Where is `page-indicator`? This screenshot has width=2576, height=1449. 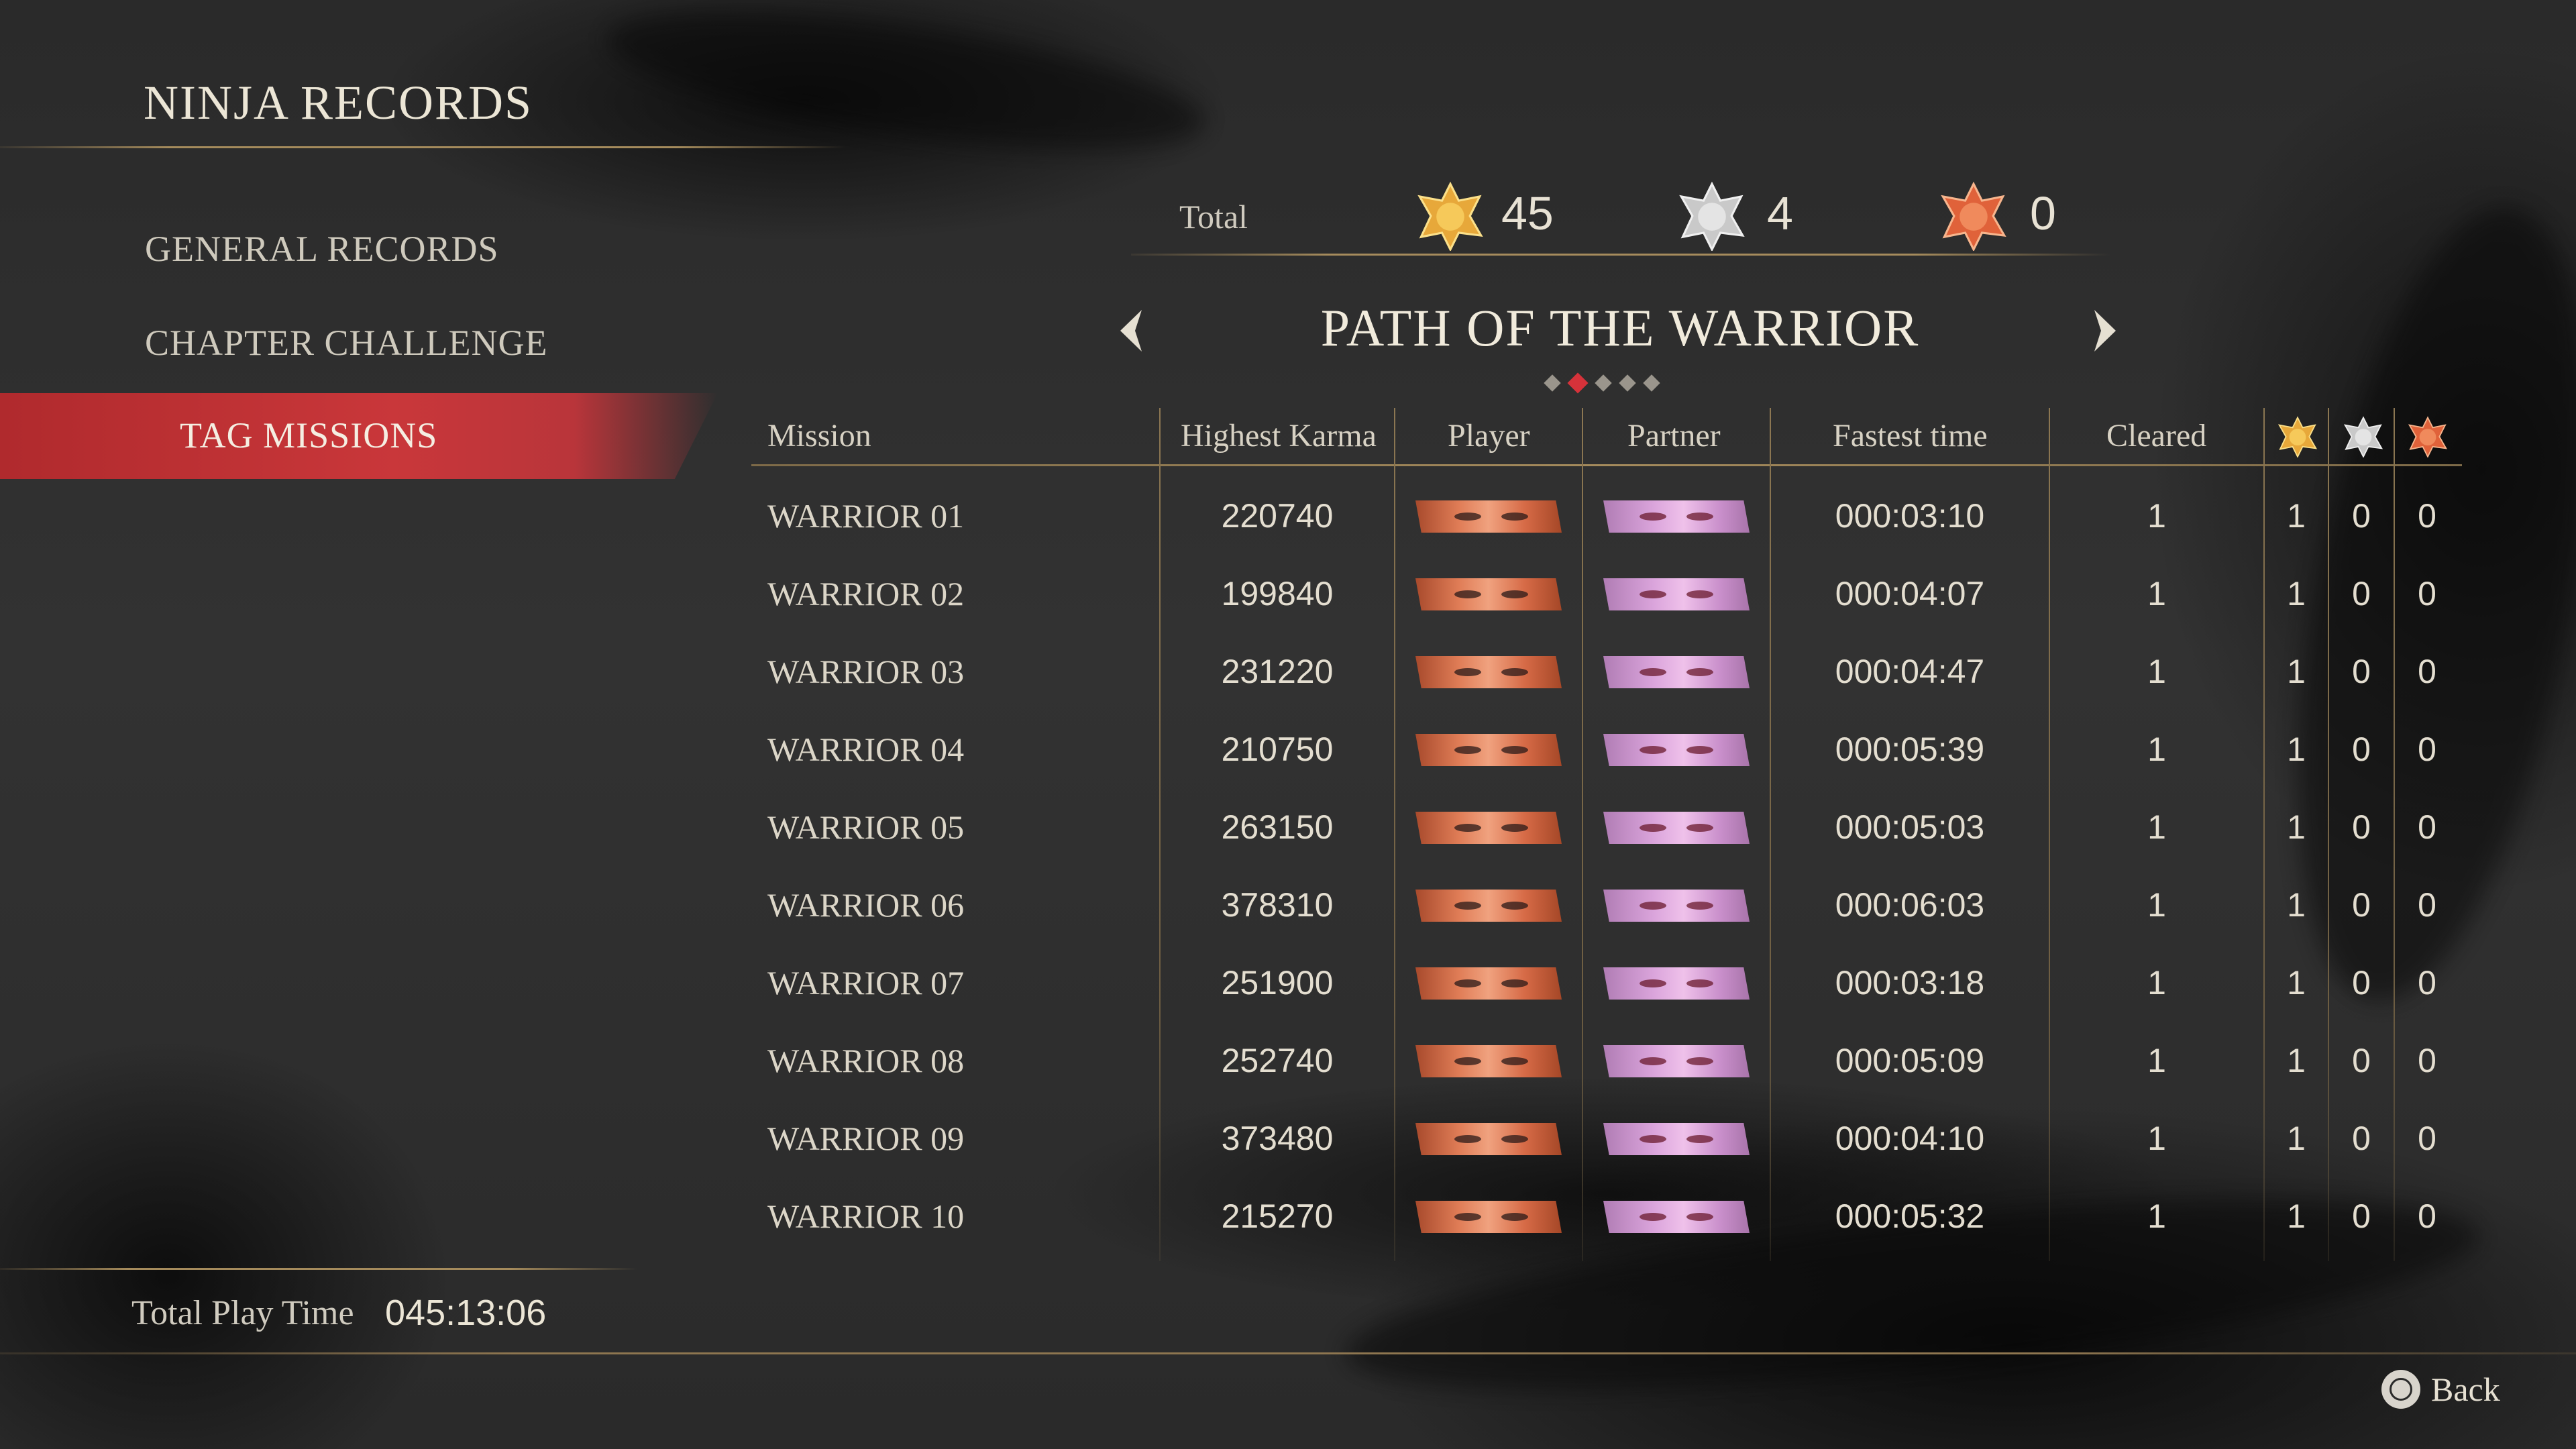 page-indicator is located at coordinates (1619, 383).